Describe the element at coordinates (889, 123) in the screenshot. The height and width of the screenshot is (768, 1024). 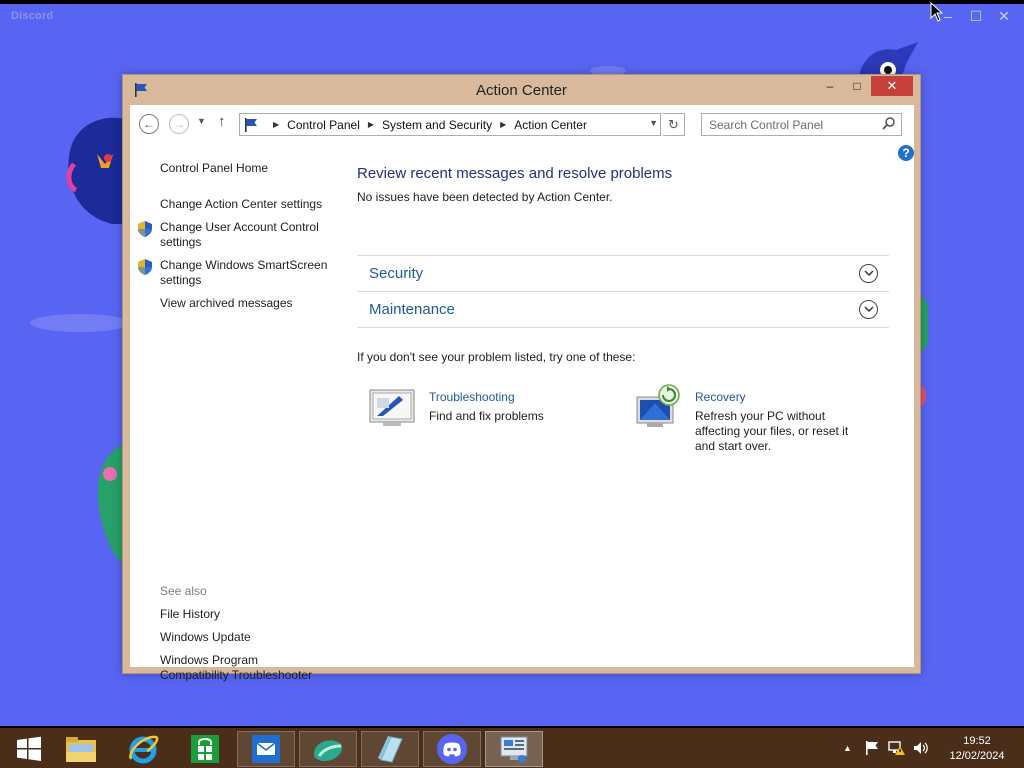
I see `search-icon` at that location.